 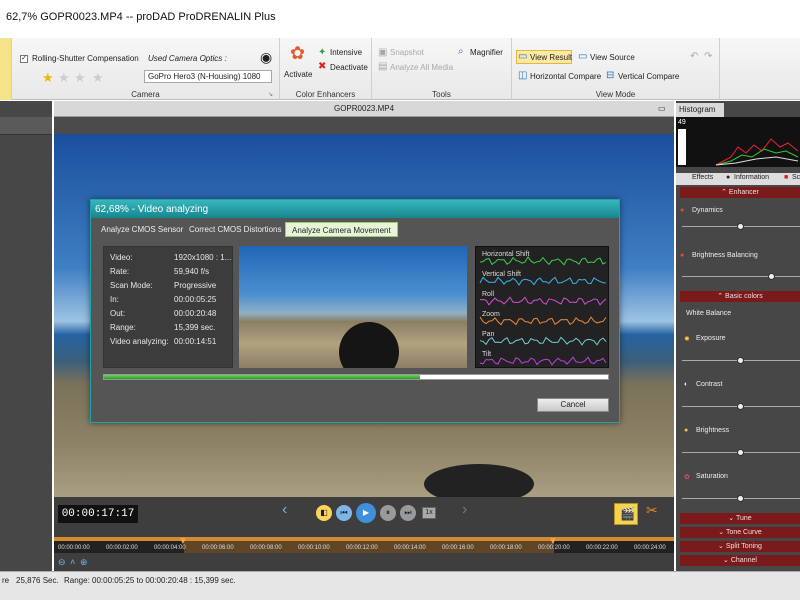 I want to click on pause-button: ⏸, so click(x=388, y=513).